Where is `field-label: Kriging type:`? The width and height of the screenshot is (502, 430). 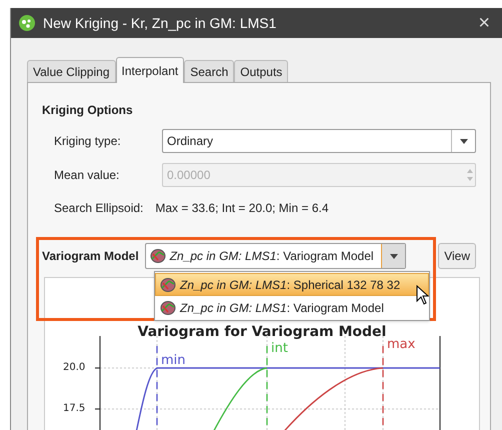 field-label: Kriging type: is located at coordinates (88, 141).